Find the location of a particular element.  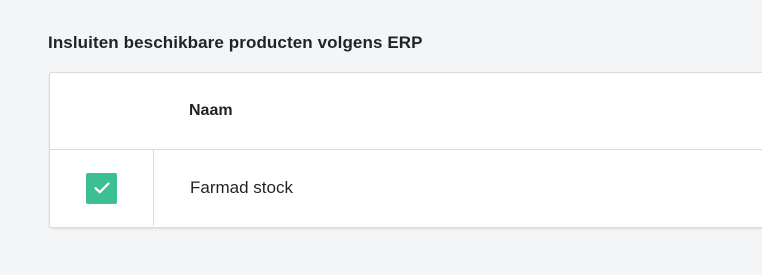

column-header-naam: Naam is located at coordinates (211, 110).